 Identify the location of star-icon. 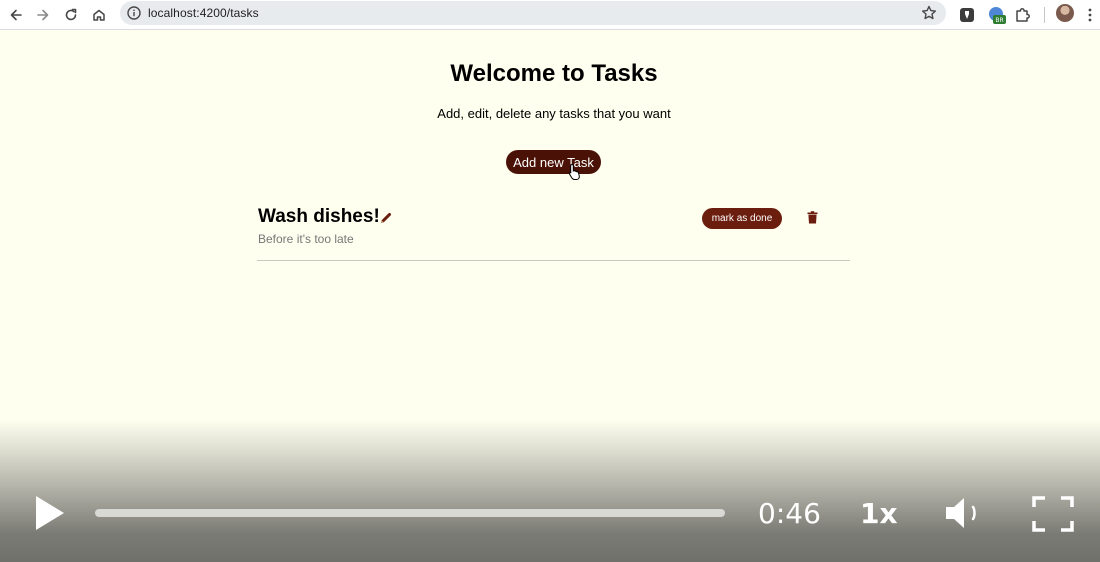
(929, 13).